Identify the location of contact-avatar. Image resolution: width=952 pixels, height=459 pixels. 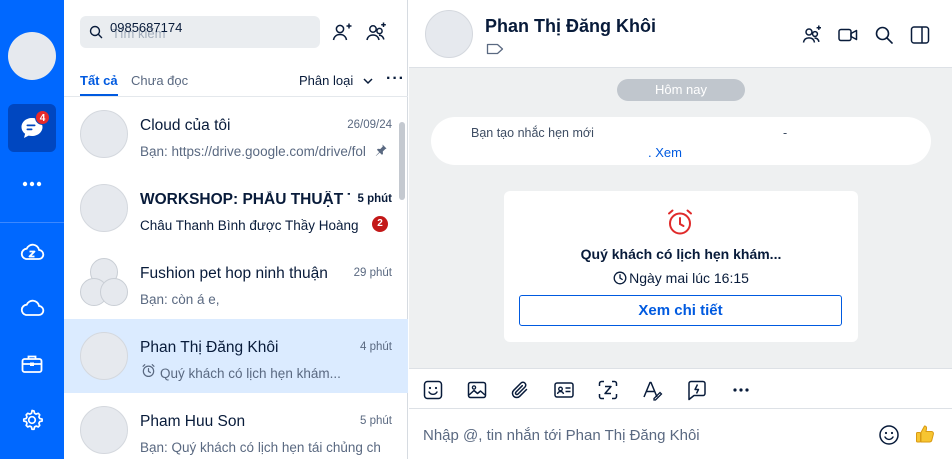
(449, 34).